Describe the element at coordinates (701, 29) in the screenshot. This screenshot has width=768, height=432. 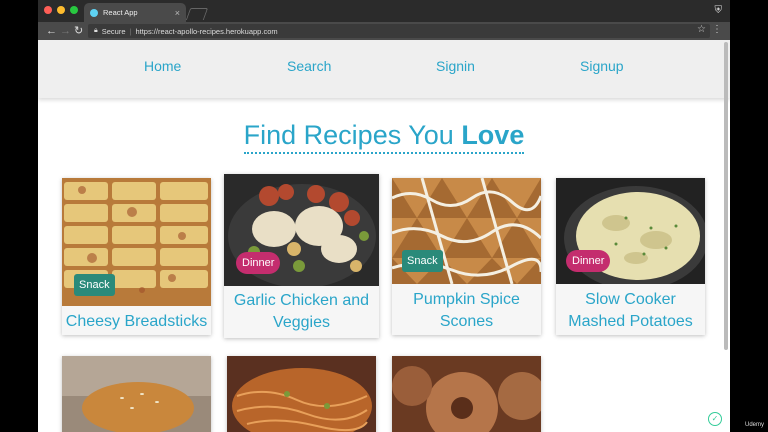
I see `bookmark-star-icon: ☆` at that location.